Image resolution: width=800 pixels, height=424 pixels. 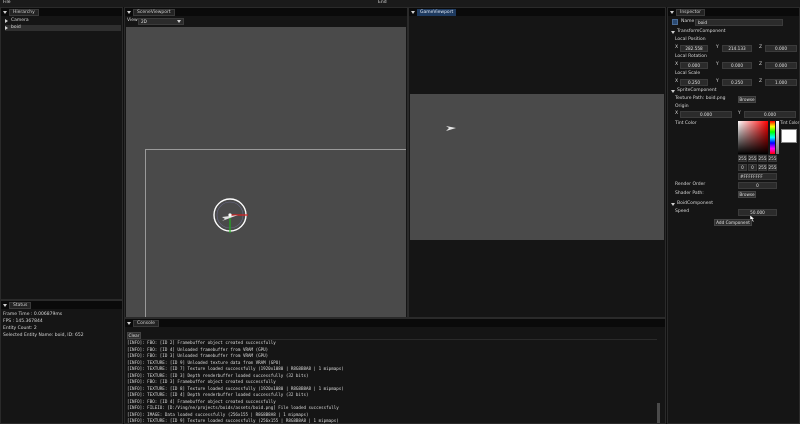 What do you see at coordinates (134, 335) in the screenshot?
I see `clear-button: Clear` at bounding box center [134, 335].